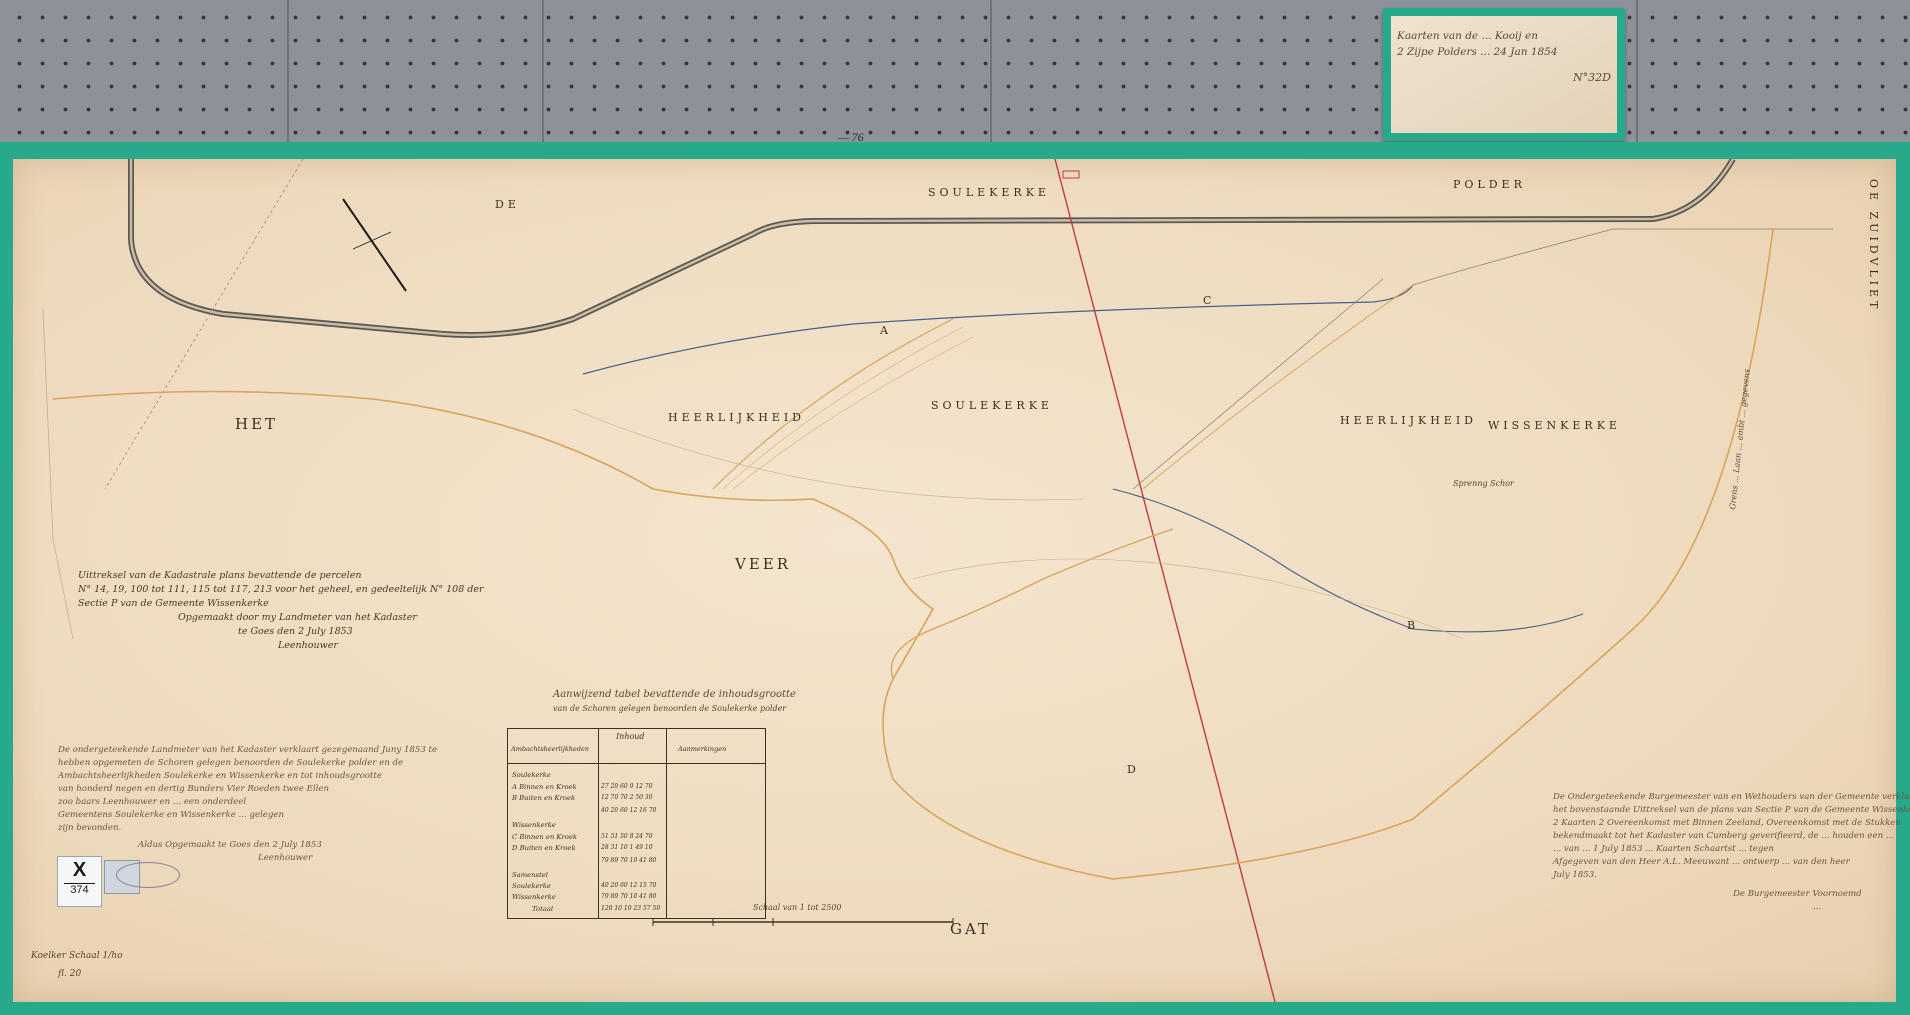 This screenshot has width=1910, height=1015. I want to click on label-c: C, so click(1207, 300).